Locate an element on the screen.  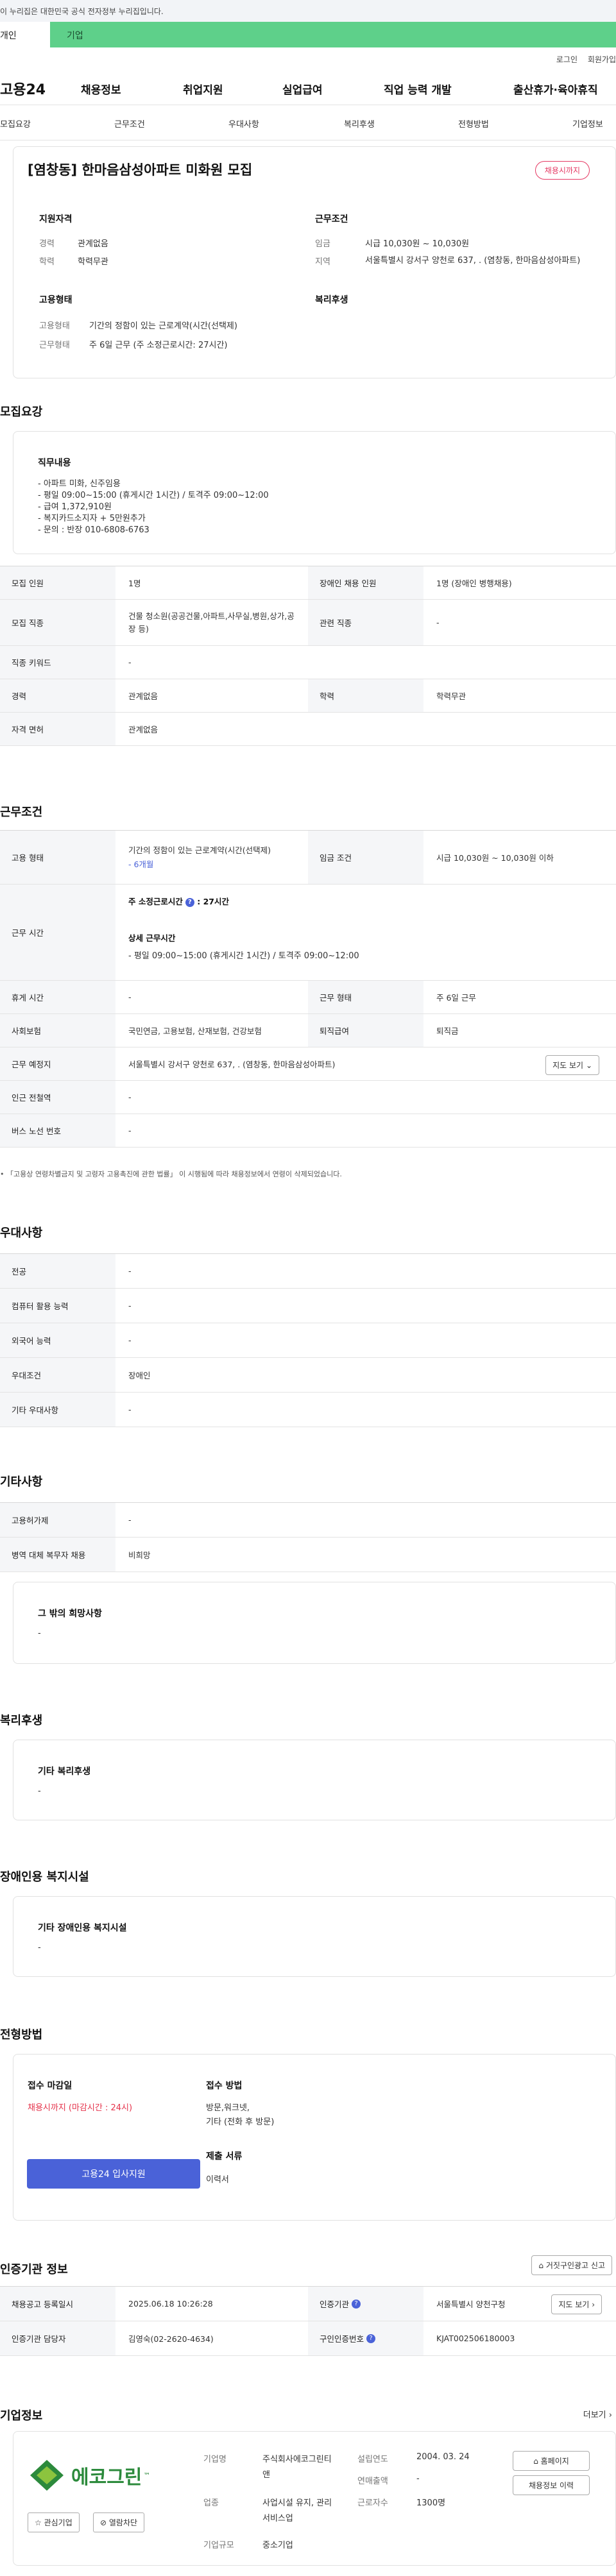
th: 인근 전철역 is located at coordinates (58, 1097).